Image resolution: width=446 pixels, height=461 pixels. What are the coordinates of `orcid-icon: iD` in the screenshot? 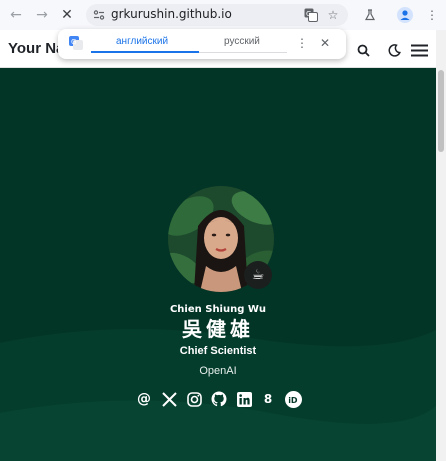 It's located at (293, 399).